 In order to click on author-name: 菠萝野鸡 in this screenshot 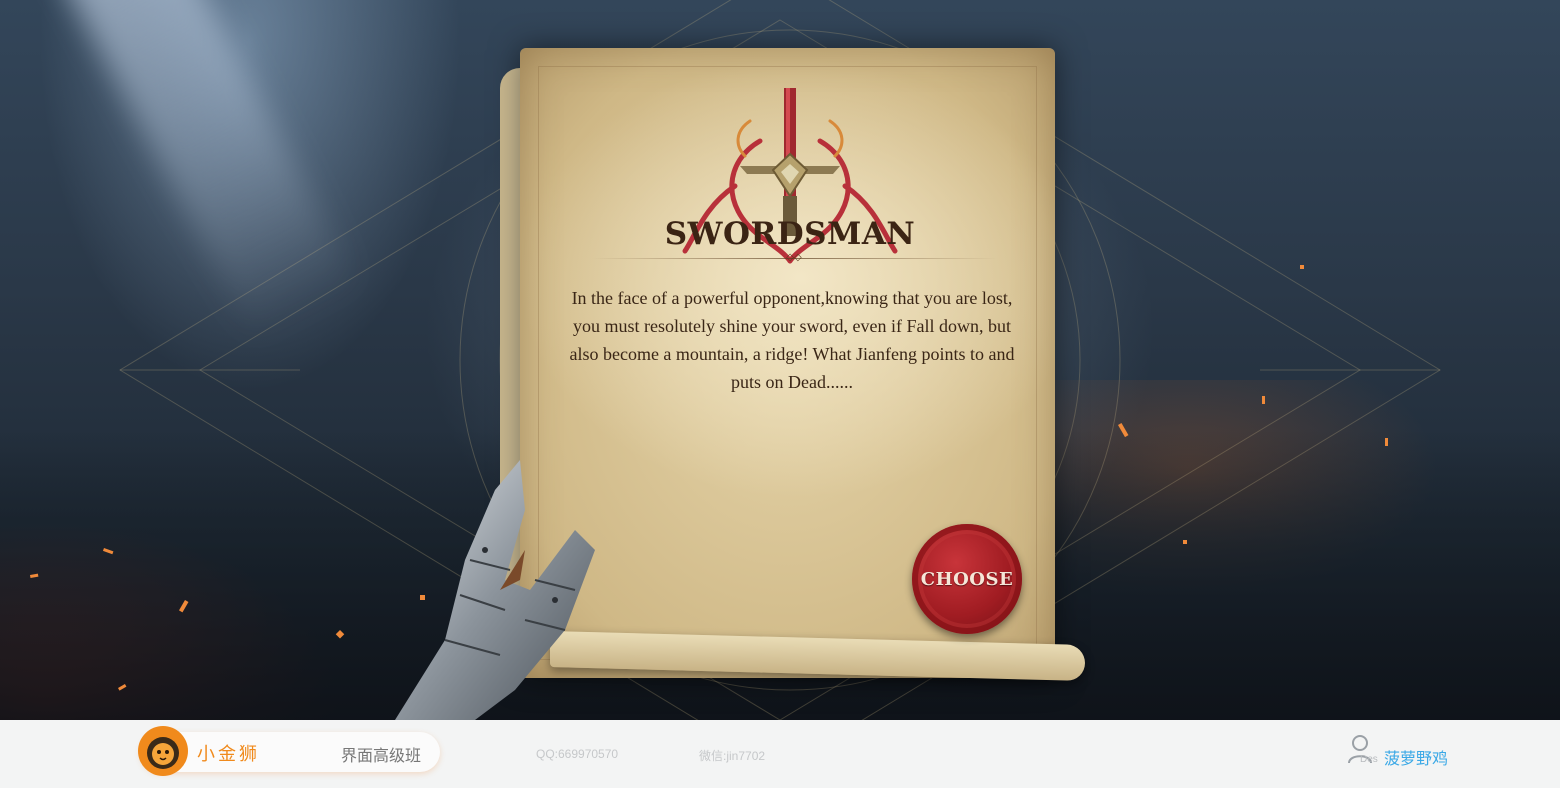, I will do `click(1416, 757)`.